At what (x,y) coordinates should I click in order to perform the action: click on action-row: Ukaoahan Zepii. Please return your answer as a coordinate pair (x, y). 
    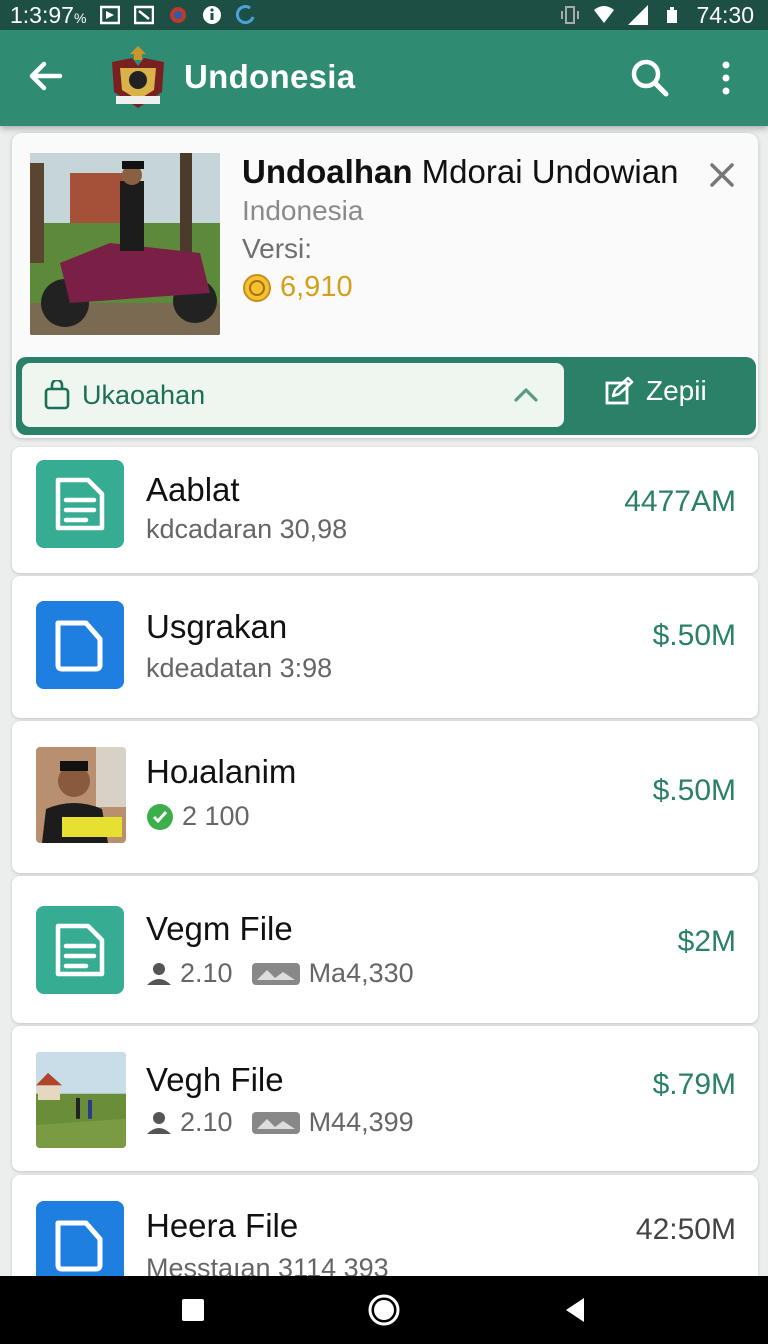
    Looking at the image, I should click on (386, 396).